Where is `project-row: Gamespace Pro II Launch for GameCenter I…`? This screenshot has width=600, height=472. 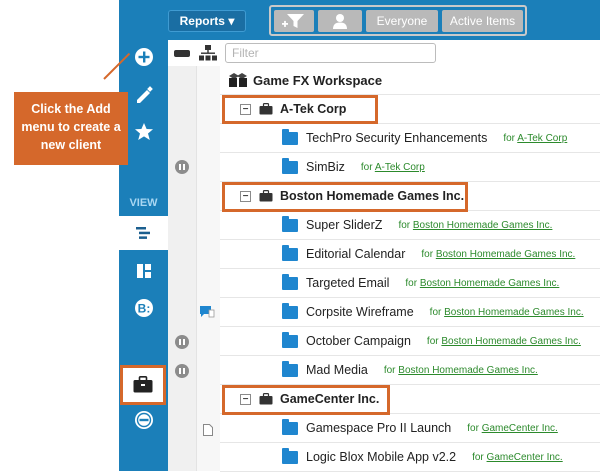
project-row: Gamespace Pro II Launch for GameCenter I… is located at coordinates (410, 428).